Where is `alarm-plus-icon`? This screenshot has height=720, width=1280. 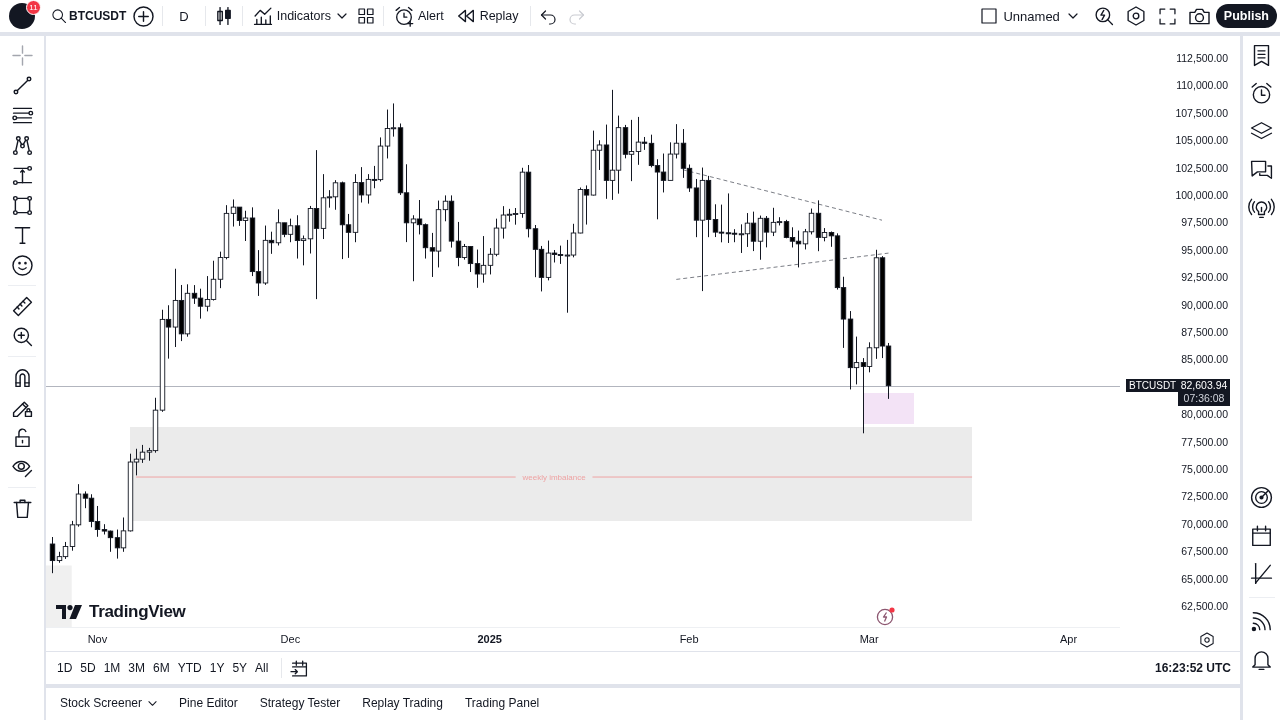 alarm-plus-icon is located at coordinates (403, 16).